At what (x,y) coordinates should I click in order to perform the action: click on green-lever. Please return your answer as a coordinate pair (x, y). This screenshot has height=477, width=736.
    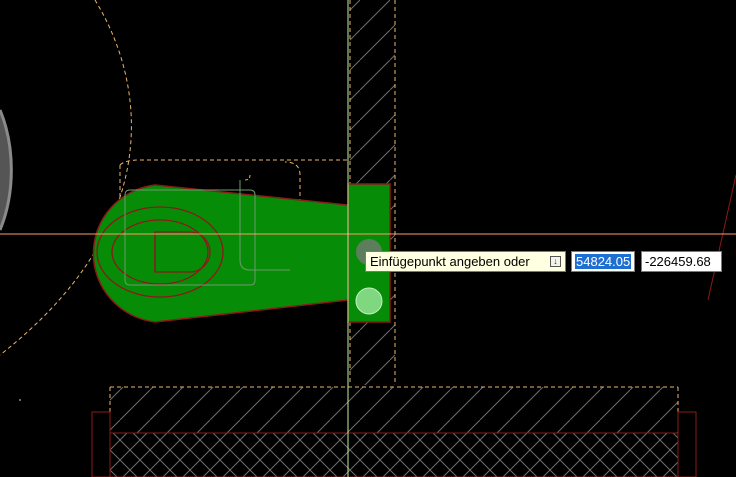
    Looking at the image, I should click on (241, 248).